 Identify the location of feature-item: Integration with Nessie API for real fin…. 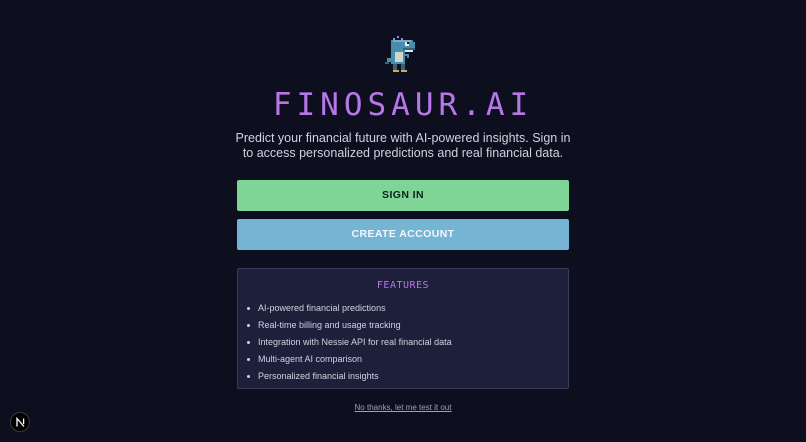
(407, 342).